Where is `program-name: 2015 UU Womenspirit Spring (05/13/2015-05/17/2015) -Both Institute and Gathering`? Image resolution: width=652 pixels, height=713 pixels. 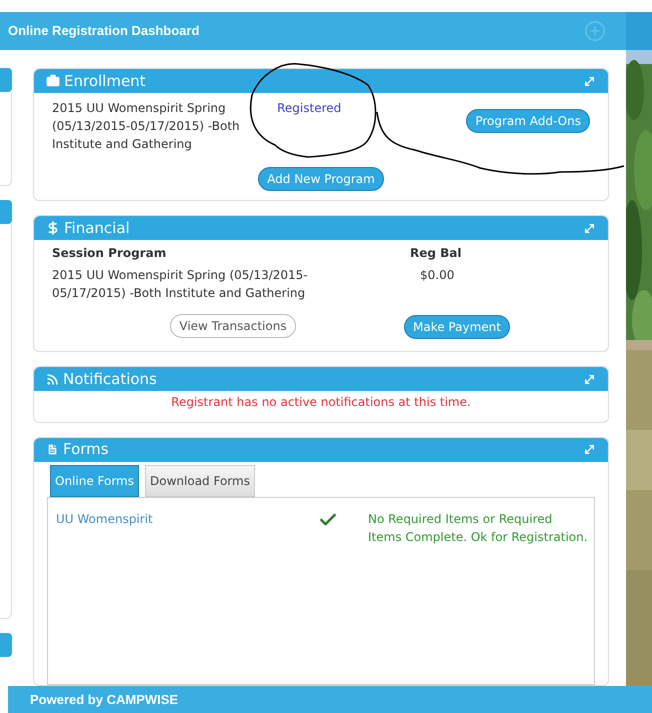 program-name: 2015 UU Womenspirit Spring (05/13/2015-05/17/2015) -Both Institute and Gathering is located at coordinates (146, 126).